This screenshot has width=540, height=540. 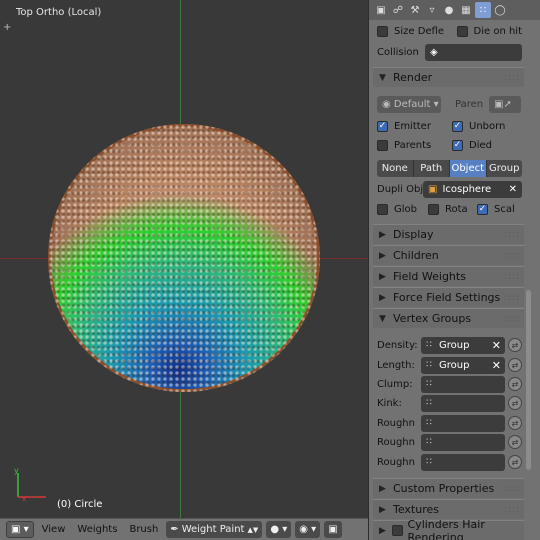 What do you see at coordinates (466, 10) in the screenshot?
I see `texture-icon: ▦` at bounding box center [466, 10].